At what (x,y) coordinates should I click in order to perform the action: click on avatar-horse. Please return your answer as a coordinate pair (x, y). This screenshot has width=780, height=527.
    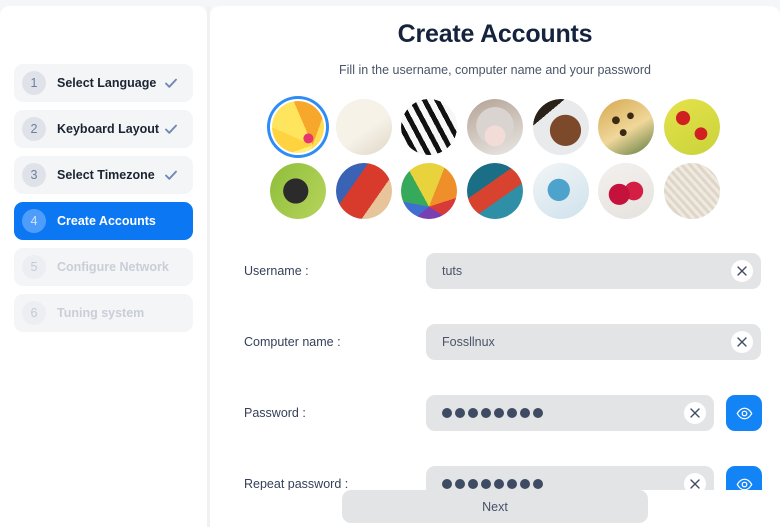
    Looking at the image, I should click on (560, 127).